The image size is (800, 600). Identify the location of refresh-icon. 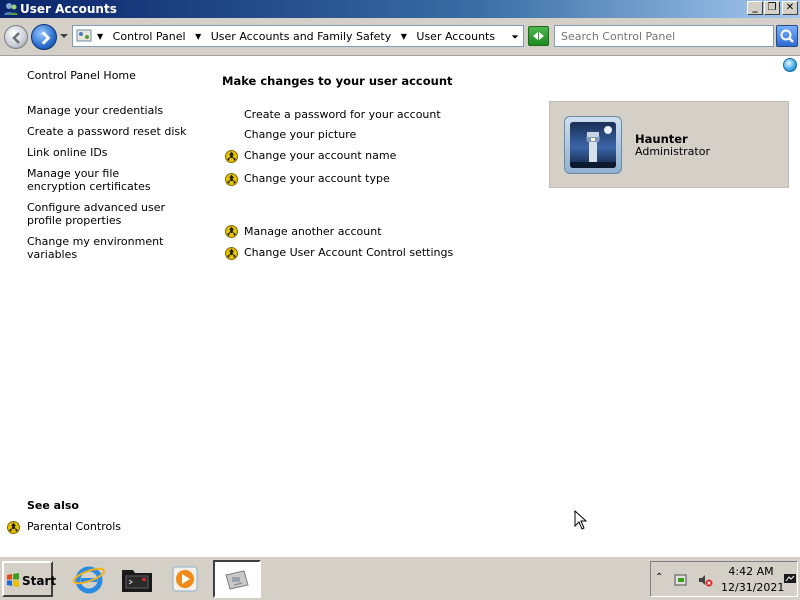
(538, 36).